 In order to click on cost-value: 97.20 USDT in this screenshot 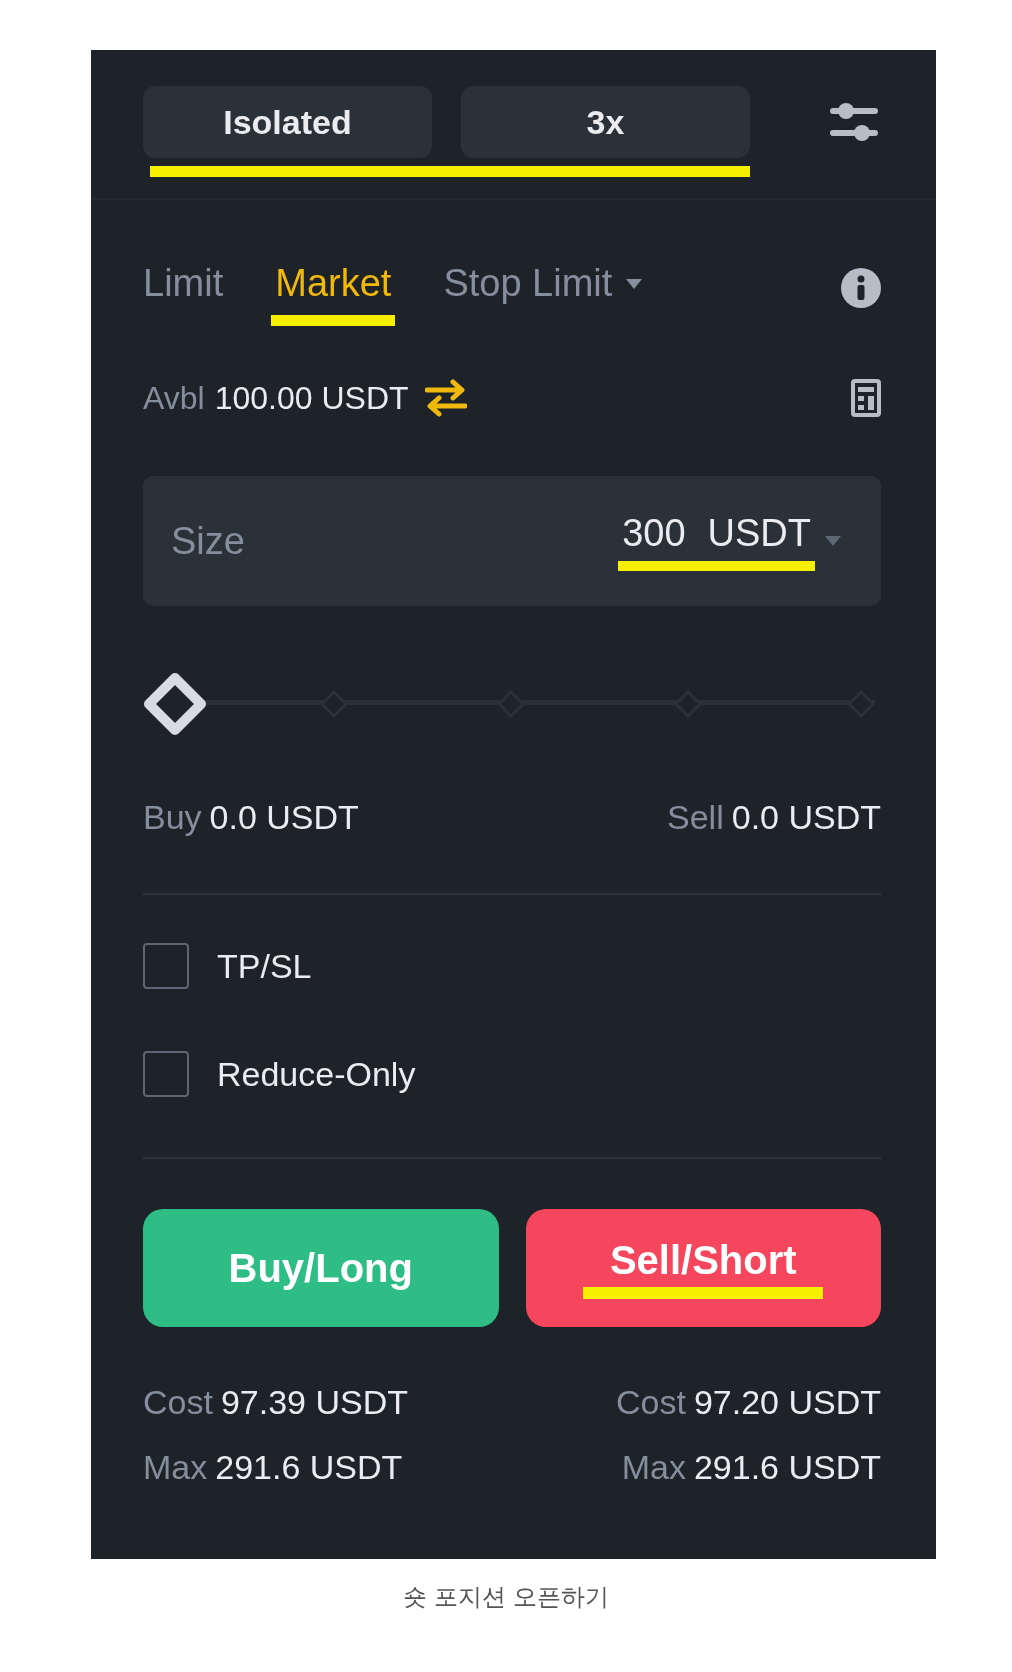, I will do `click(787, 1402)`.